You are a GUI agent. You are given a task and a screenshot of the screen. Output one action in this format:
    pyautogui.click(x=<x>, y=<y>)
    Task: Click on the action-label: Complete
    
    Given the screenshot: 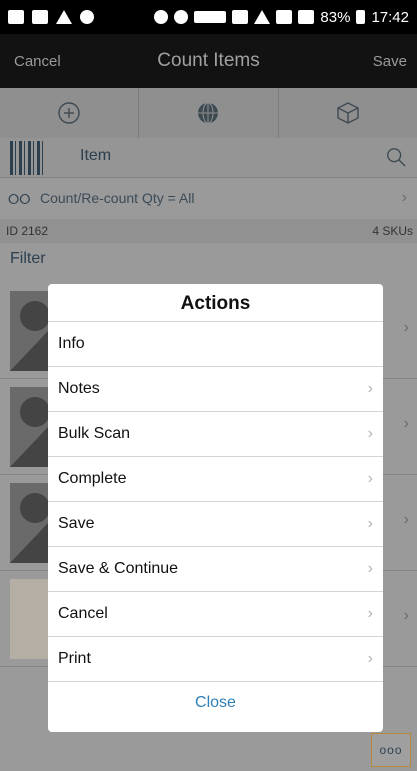 What is the action you would take?
    pyautogui.click(x=92, y=478)
    